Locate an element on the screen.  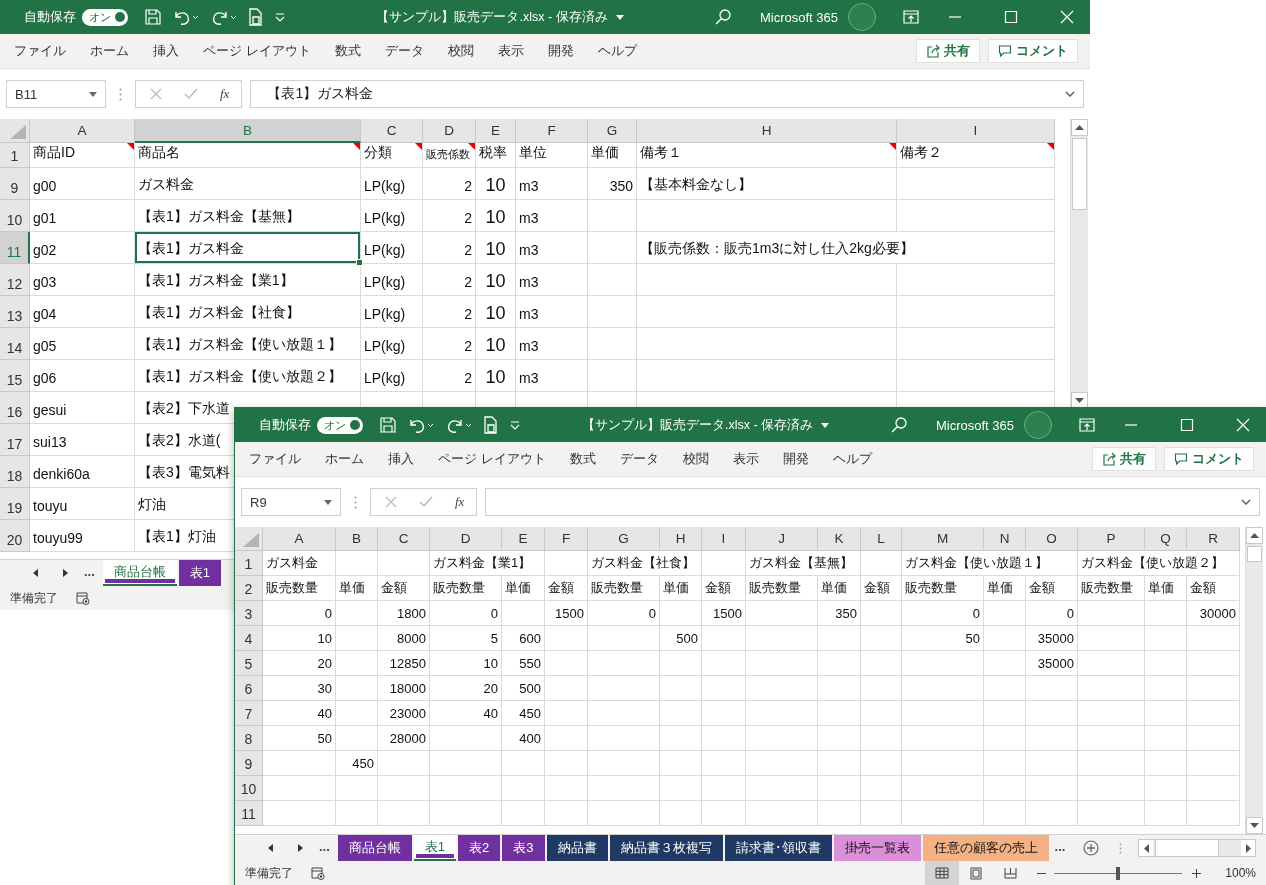
sheet-tab: 任意の顧客の売上 is located at coordinates (985, 848).